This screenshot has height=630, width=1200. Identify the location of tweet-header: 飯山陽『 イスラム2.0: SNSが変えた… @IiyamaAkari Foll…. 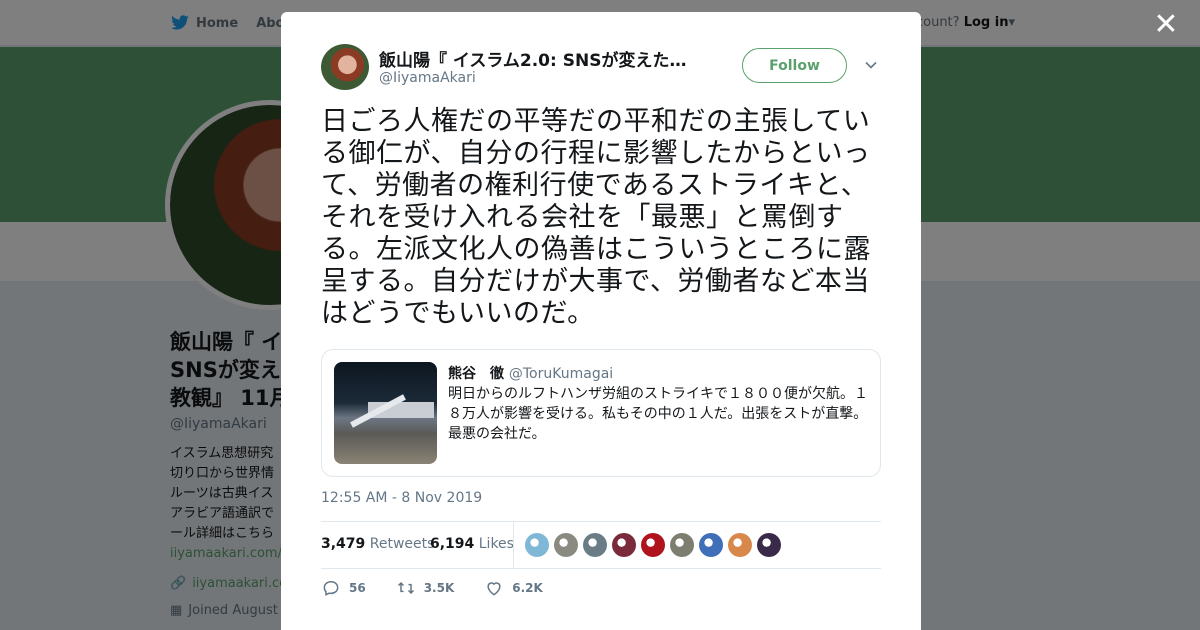
(601, 67).